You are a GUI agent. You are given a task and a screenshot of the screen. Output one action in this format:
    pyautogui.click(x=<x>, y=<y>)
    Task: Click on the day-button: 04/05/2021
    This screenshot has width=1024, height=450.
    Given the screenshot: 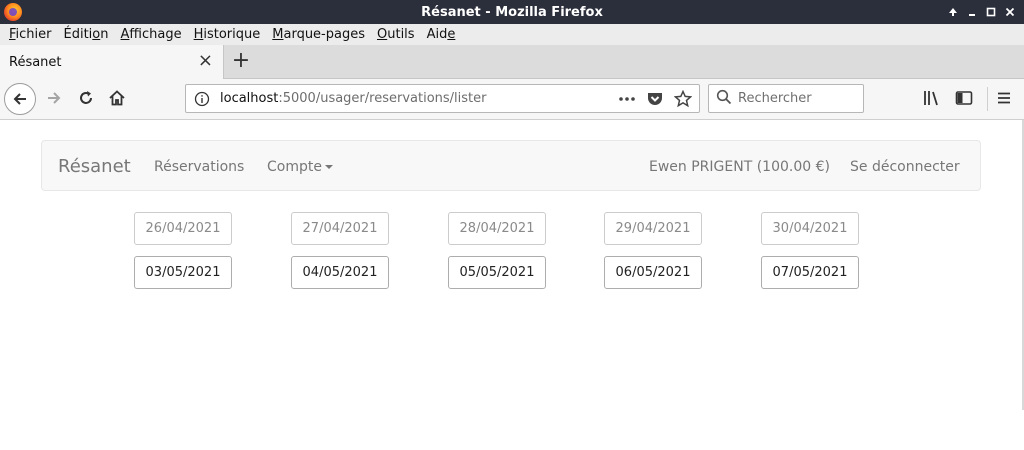 What is the action you would take?
    pyautogui.click(x=340, y=272)
    